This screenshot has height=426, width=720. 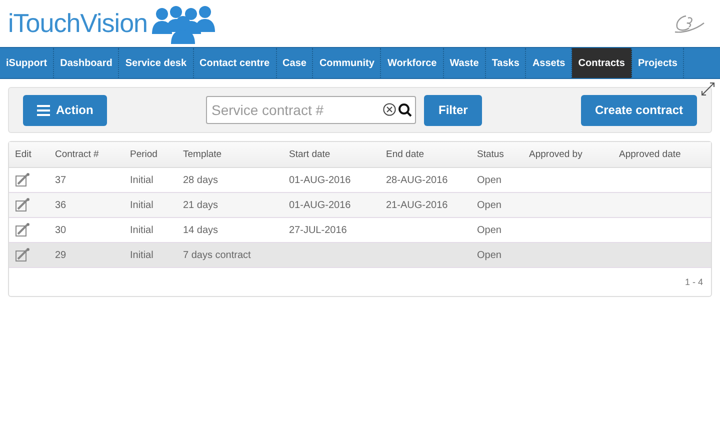 What do you see at coordinates (143, 154) in the screenshot?
I see `column-header: Period` at bounding box center [143, 154].